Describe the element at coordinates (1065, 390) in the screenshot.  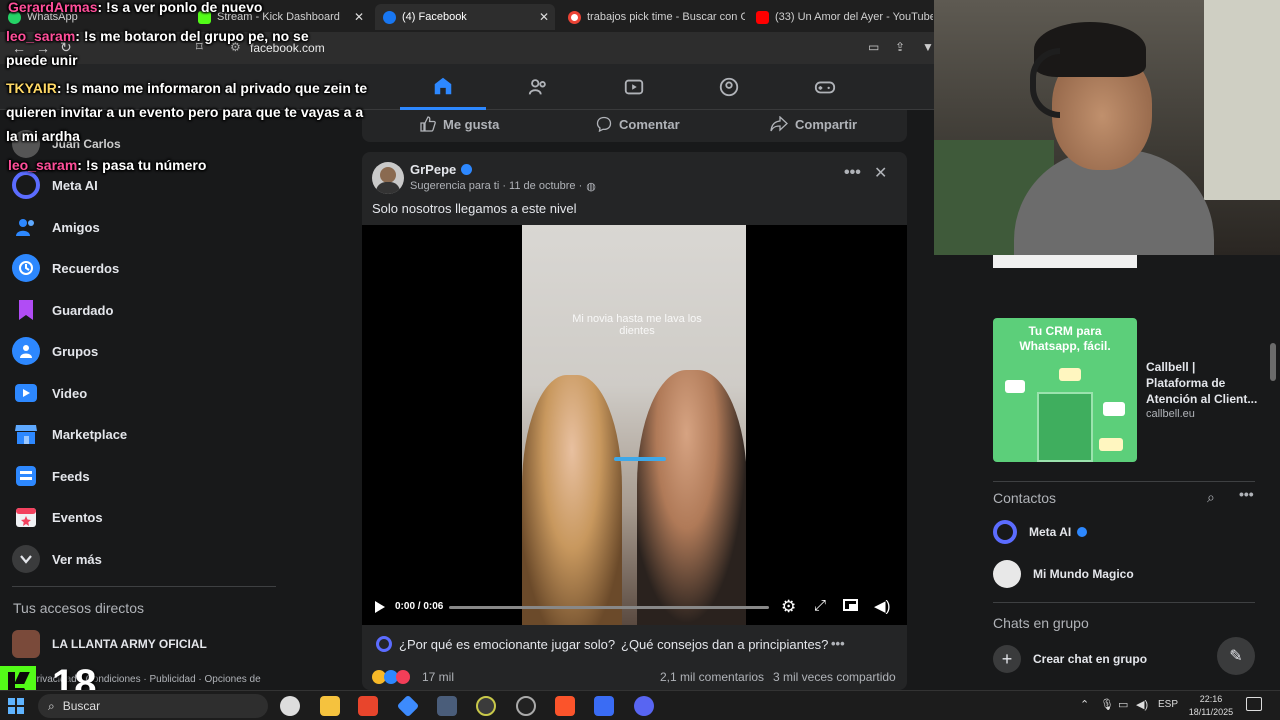
I see `ad-image: Tu CRM para Whatsapp, fácil.` at that location.